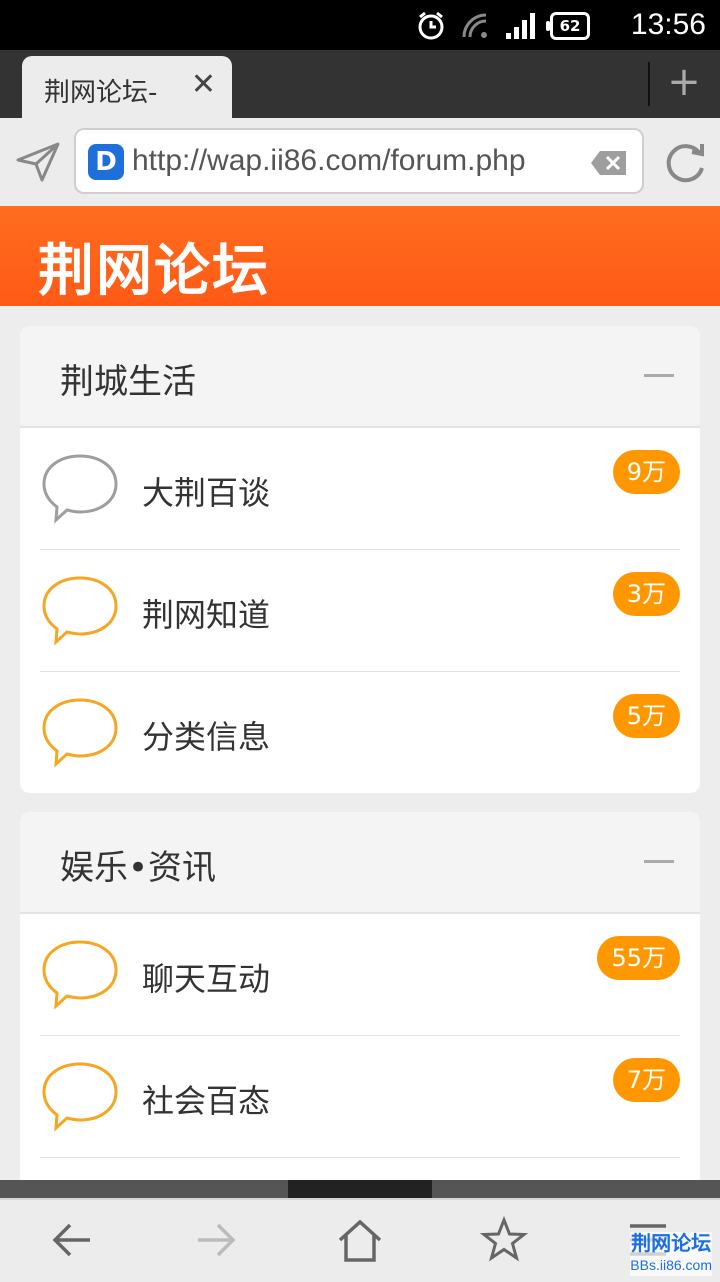 This screenshot has width=720, height=1282. I want to click on send-icon, so click(38, 162).